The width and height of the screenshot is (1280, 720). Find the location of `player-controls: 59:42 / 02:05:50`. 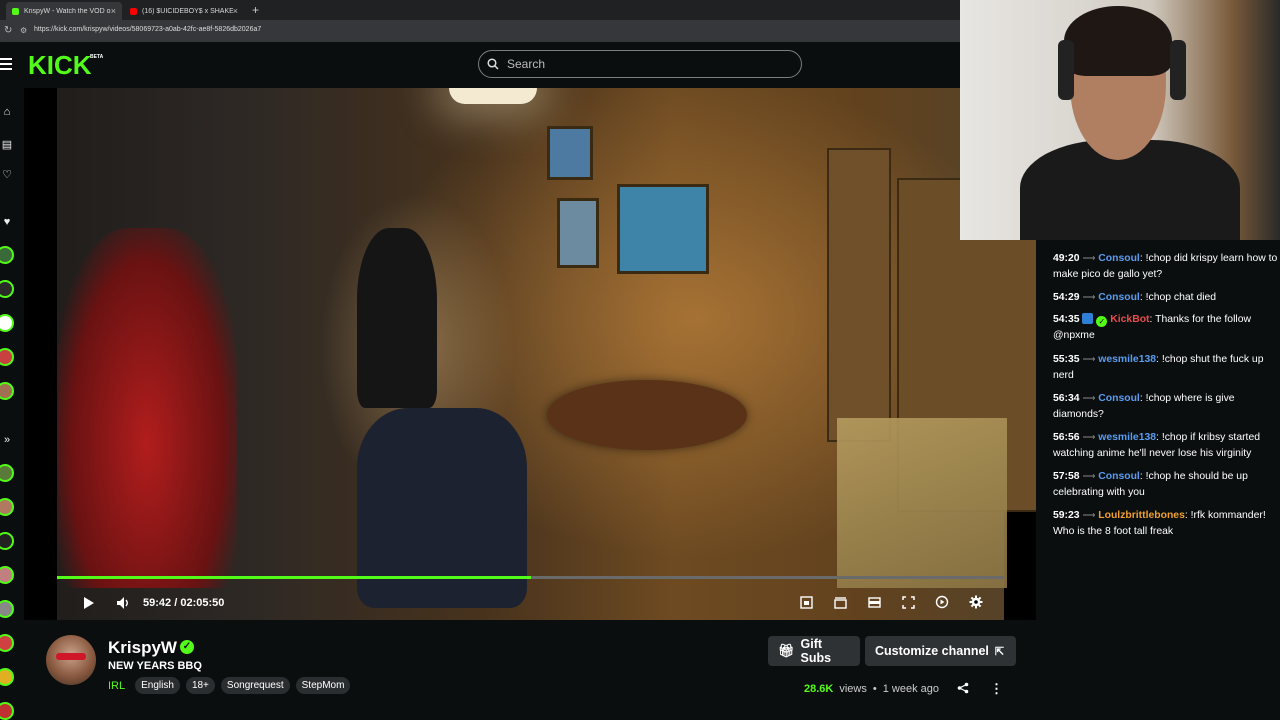

player-controls: 59:42 / 02:05:50 is located at coordinates (530, 603).